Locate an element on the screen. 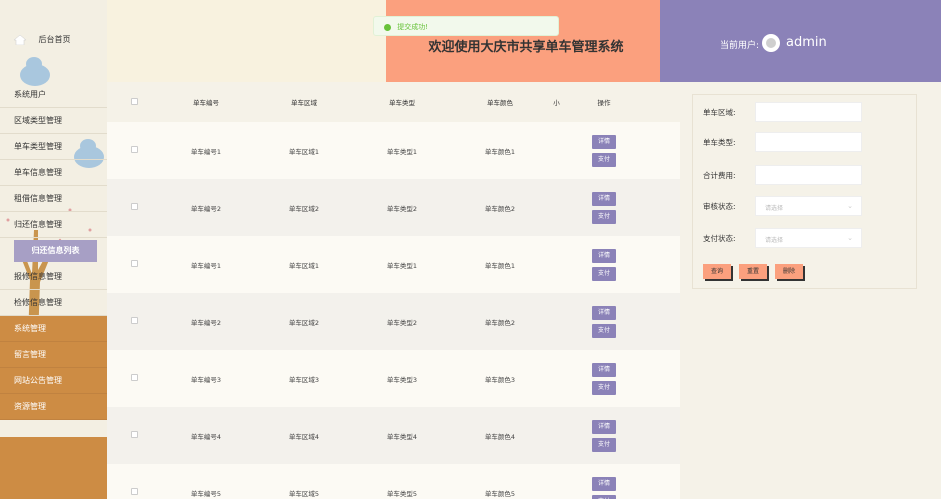 The image size is (941, 499). sidebar-item-return-list: 归还信息列表 is located at coordinates (55, 251).